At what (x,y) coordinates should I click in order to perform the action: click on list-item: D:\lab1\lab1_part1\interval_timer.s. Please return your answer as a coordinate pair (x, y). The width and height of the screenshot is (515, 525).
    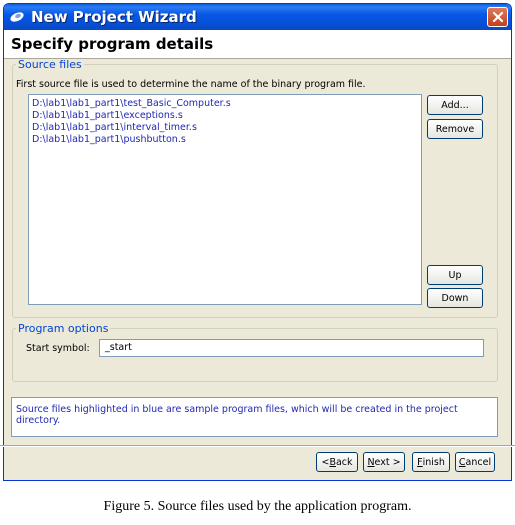
    Looking at the image, I should click on (226, 128).